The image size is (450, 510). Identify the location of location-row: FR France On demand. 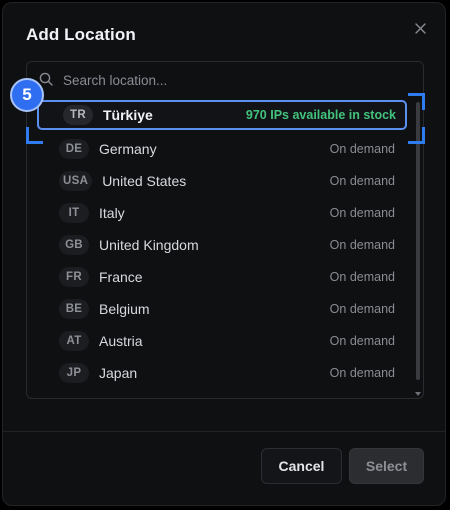
(222, 277).